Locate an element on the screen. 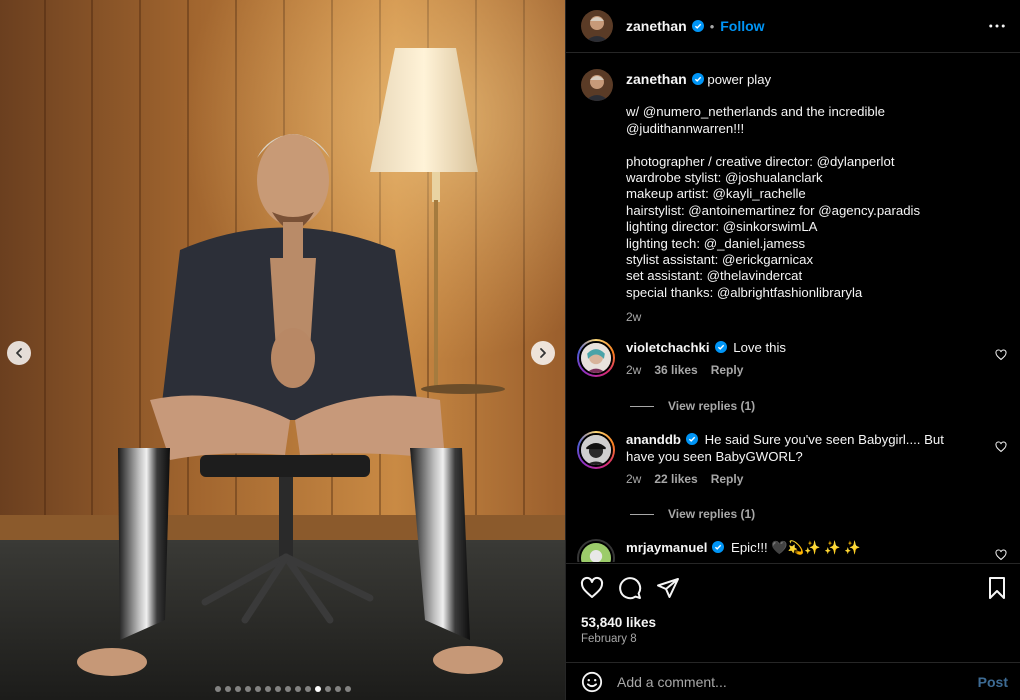 The image size is (1020, 700). comment-username: mrjaymanuel is located at coordinates (666, 547).